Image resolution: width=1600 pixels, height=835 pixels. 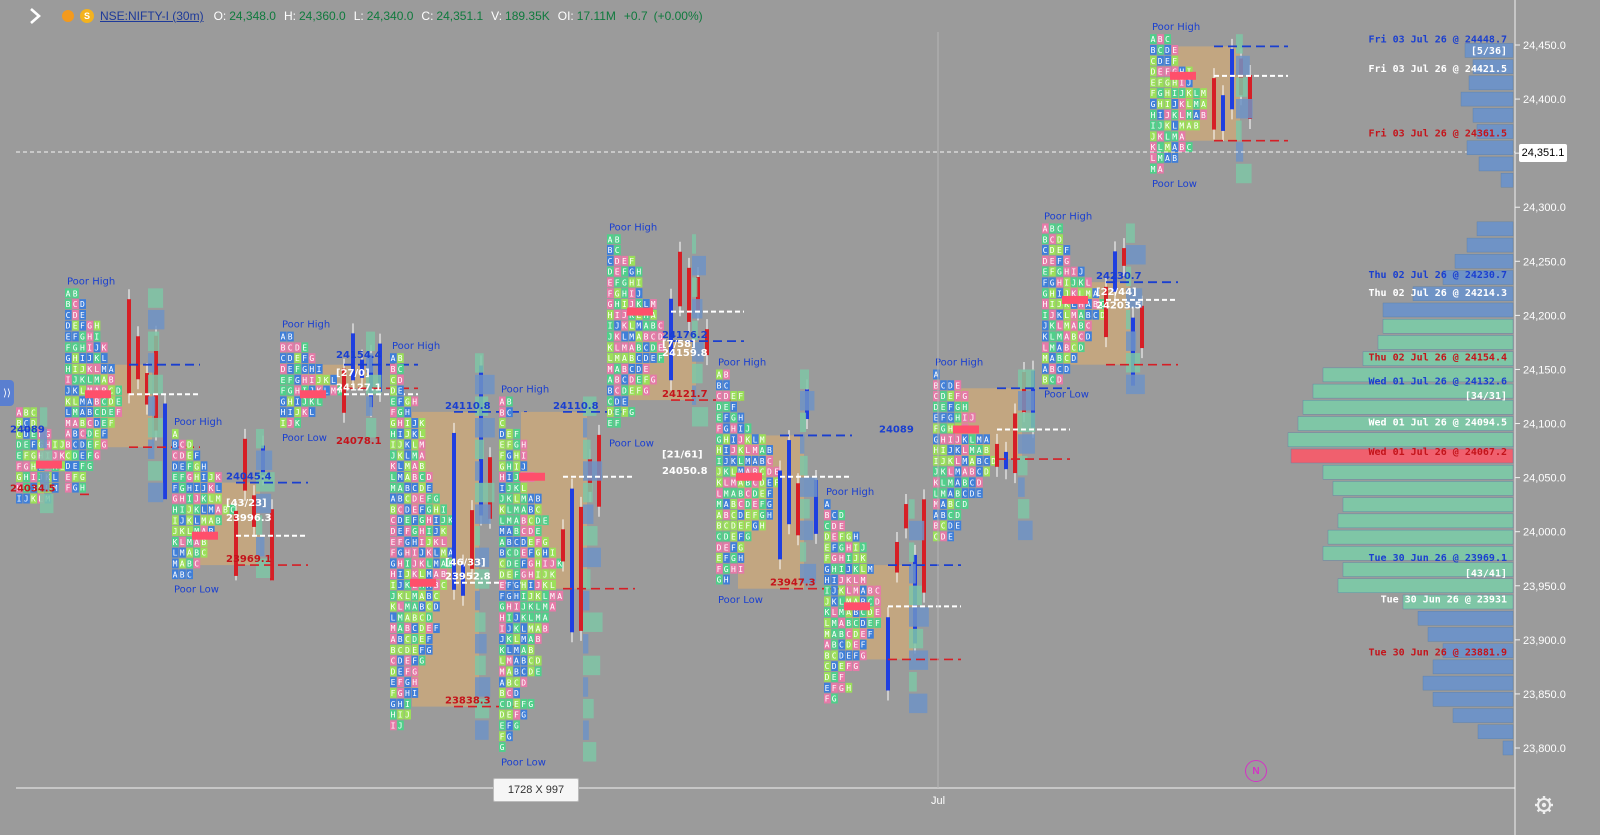 What do you see at coordinates (1256, 771) in the screenshot?
I see `news-badge: N` at bounding box center [1256, 771].